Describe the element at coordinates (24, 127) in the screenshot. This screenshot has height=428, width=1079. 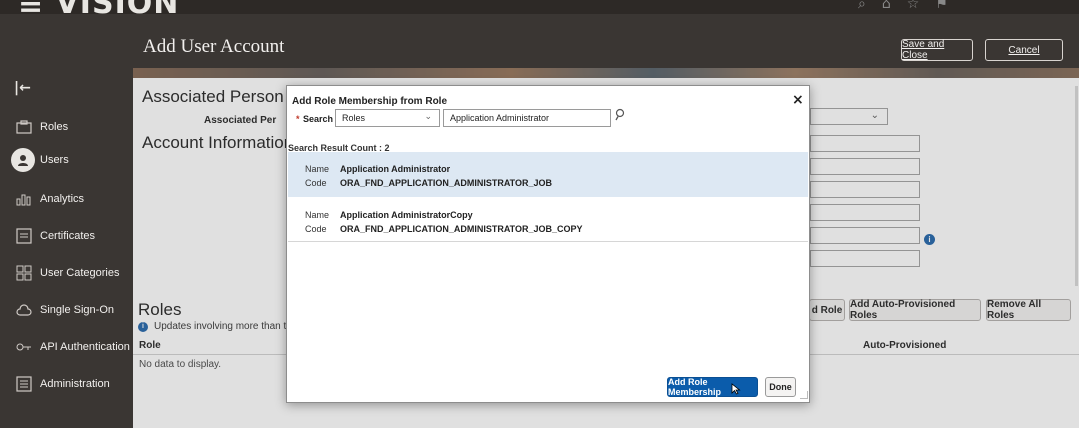
I see `roles-icon` at that location.